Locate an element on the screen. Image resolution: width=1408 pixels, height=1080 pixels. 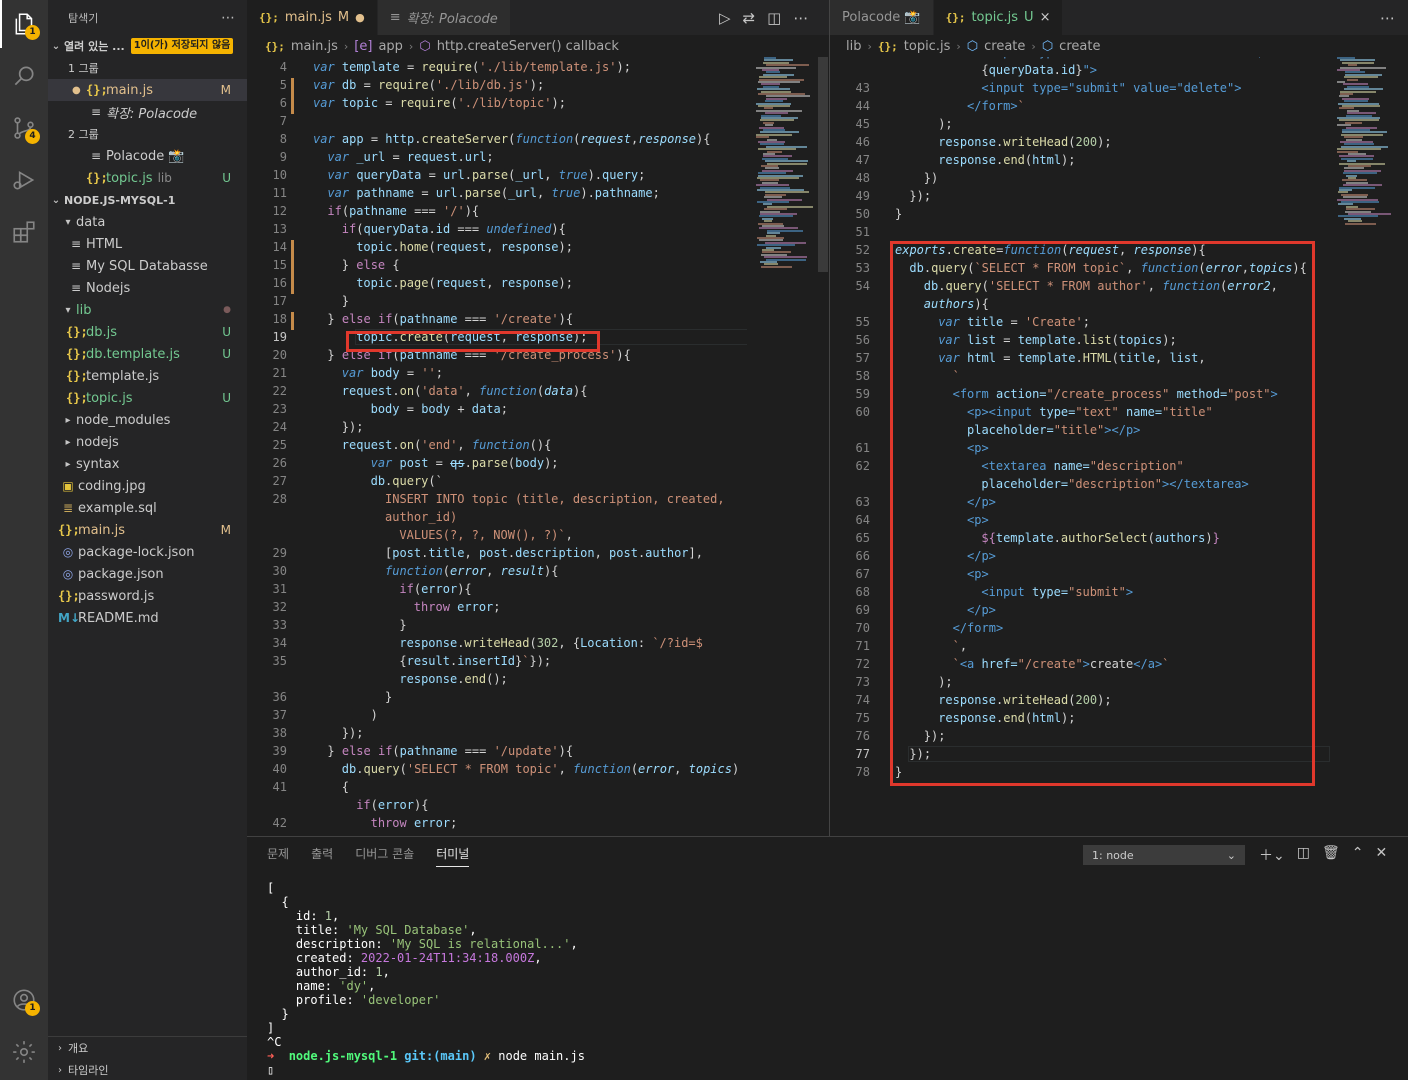
account-icon: 1 is located at coordinates (24, 1000).